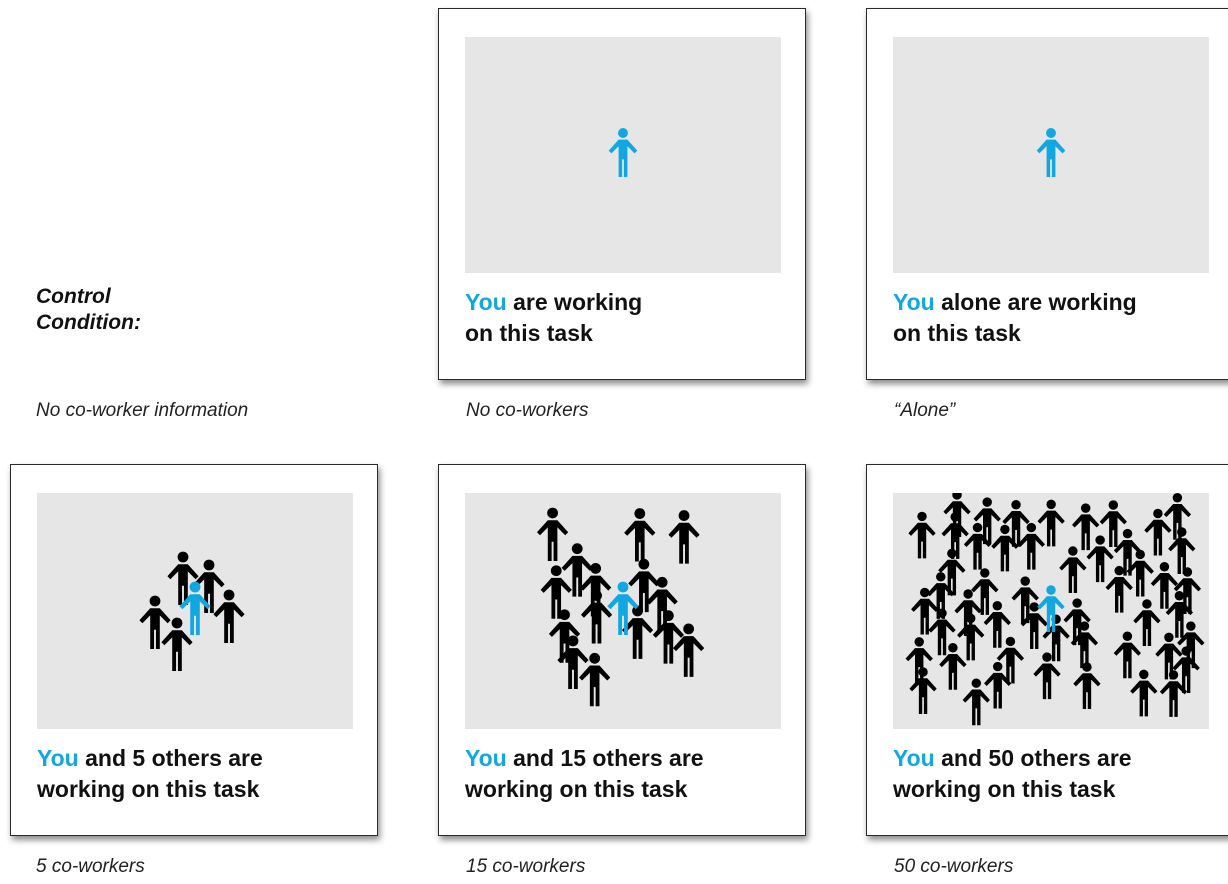 The height and width of the screenshot is (884, 1228). What do you see at coordinates (1058, 318) in the screenshot?
I see `card-message: You alone are working on this task` at bounding box center [1058, 318].